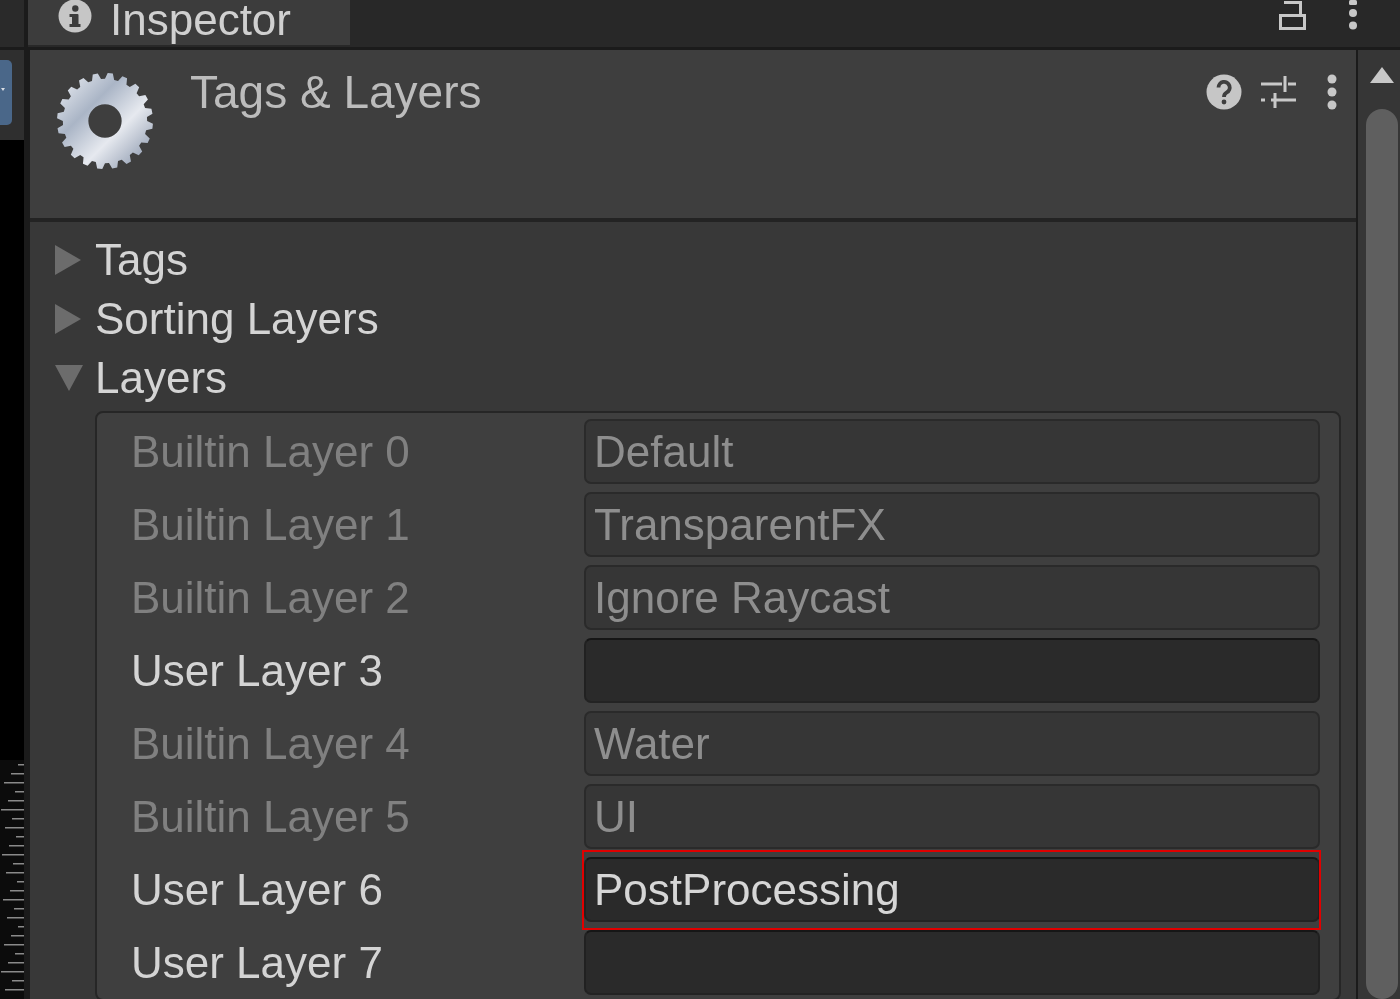 This screenshot has width=1400, height=999. Describe the element at coordinates (1382, 554) in the screenshot. I see `scrollbar-thumb` at that location.